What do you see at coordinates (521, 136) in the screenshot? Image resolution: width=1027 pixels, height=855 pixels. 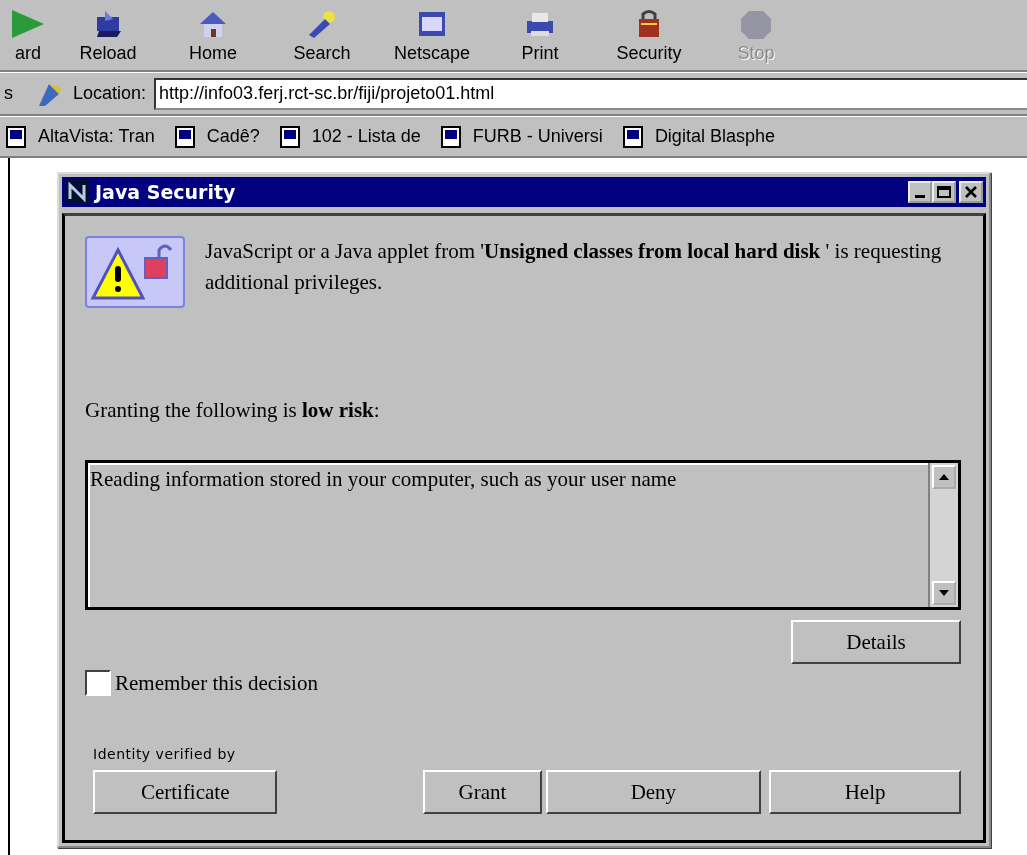 I see `bookmark-button: FURB - Universi` at bounding box center [521, 136].